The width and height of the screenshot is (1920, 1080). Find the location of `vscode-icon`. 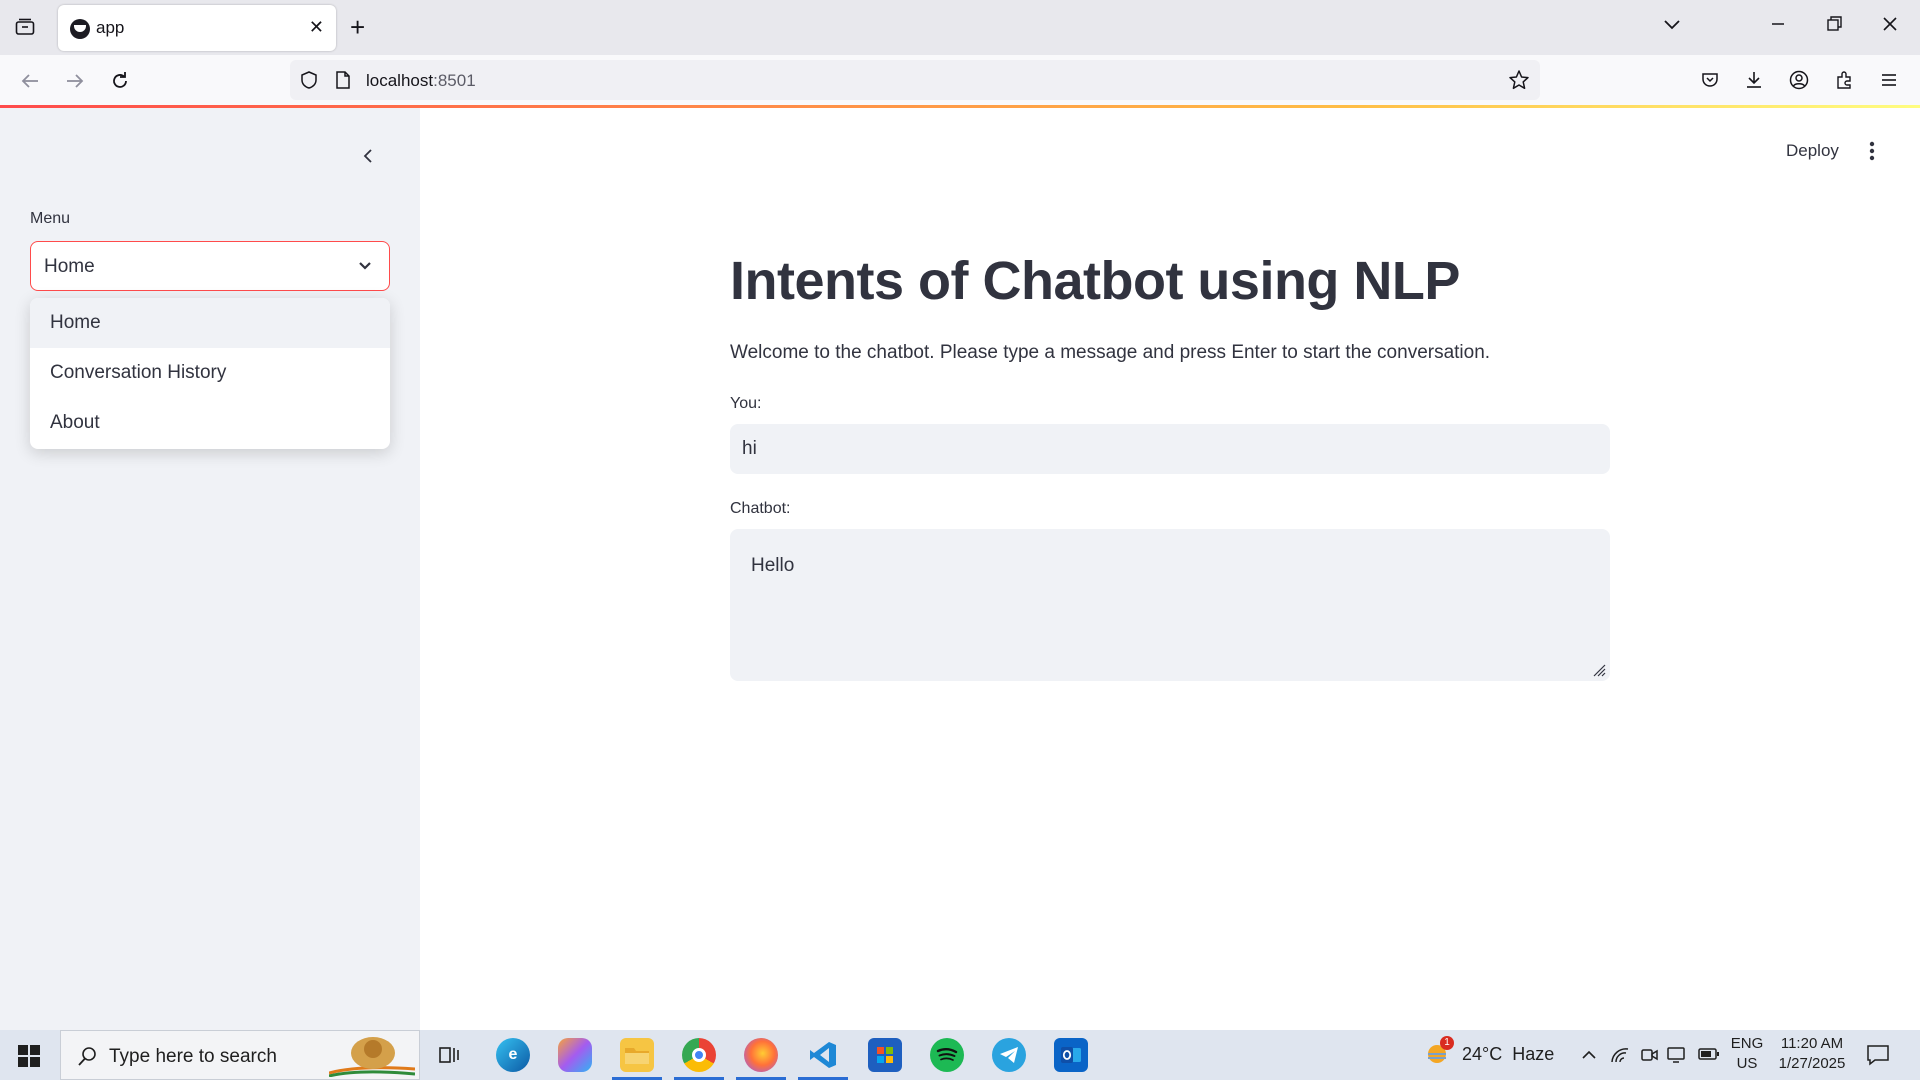

vscode-icon is located at coordinates (823, 1055).